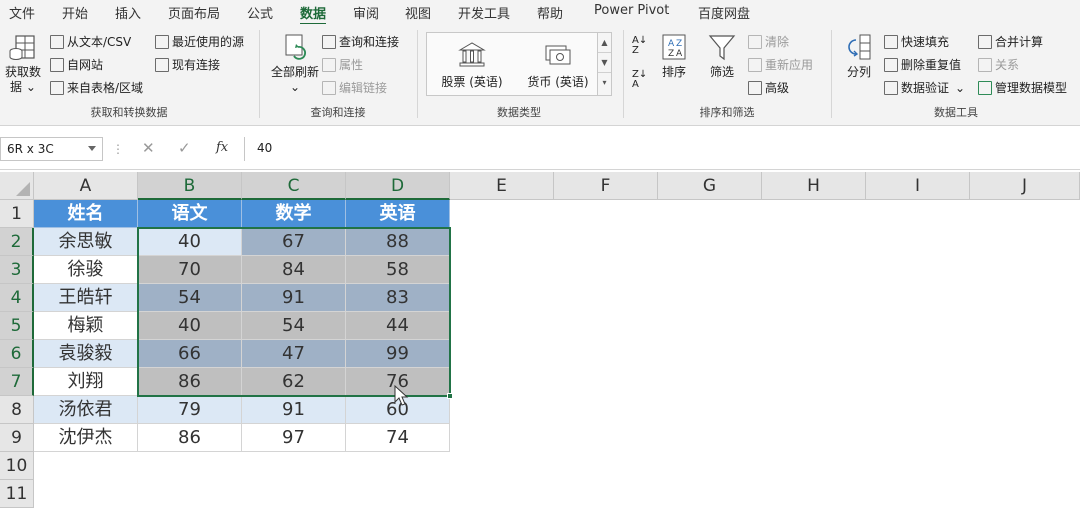  Describe the element at coordinates (190, 242) in the screenshot. I see `cell-b2: 40` at that location.